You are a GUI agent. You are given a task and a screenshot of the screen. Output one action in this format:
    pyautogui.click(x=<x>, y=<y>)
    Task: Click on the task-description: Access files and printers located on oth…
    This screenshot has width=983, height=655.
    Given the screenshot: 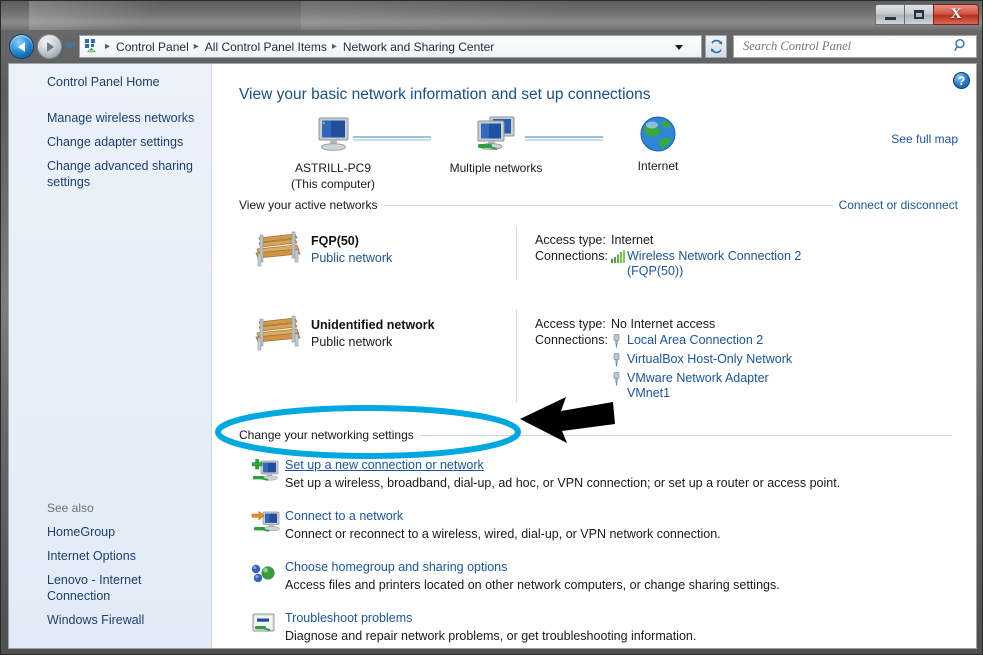 What is the action you would take?
    pyautogui.click(x=532, y=585)
    